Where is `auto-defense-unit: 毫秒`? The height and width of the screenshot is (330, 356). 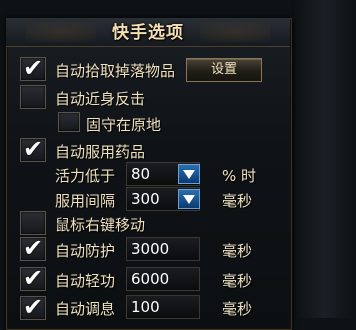 auto-defense-unit: 毫秒 is located at coordinates (237, 251).